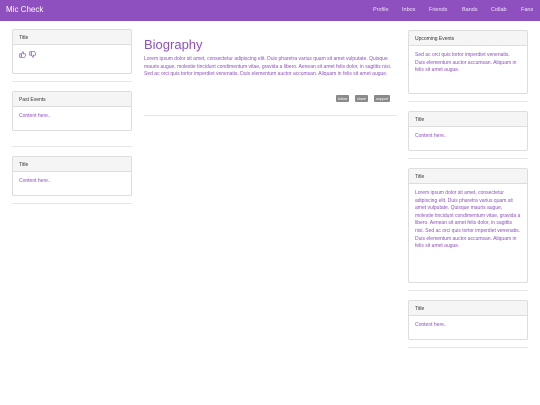  Describe the element at coordinates (33, 54) in the screenshot. I see `thumbs-down-icon` at that location.